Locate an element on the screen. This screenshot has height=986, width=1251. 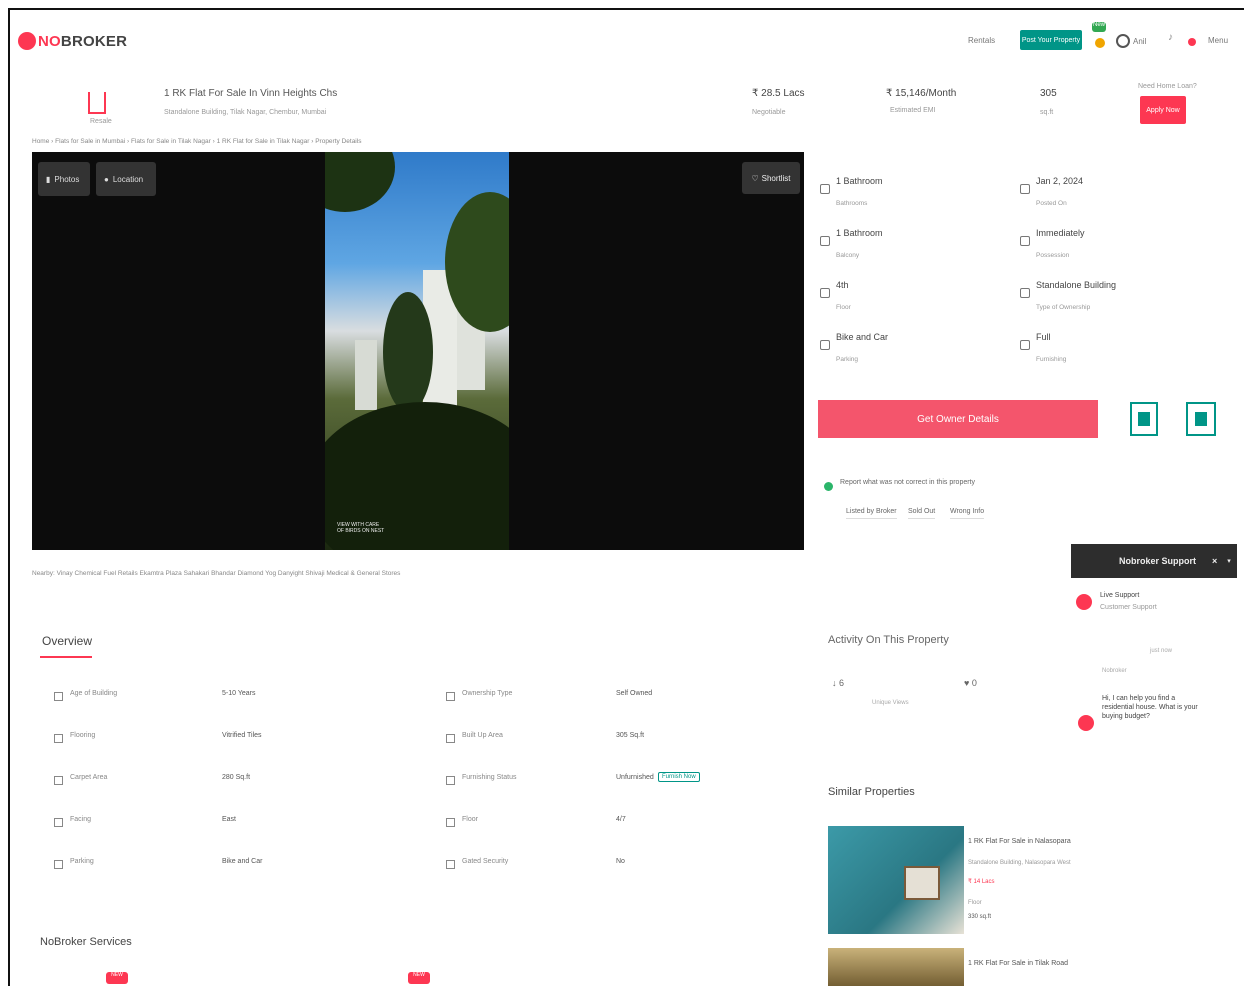
chat-icon is located at coordinates (1201, 419).